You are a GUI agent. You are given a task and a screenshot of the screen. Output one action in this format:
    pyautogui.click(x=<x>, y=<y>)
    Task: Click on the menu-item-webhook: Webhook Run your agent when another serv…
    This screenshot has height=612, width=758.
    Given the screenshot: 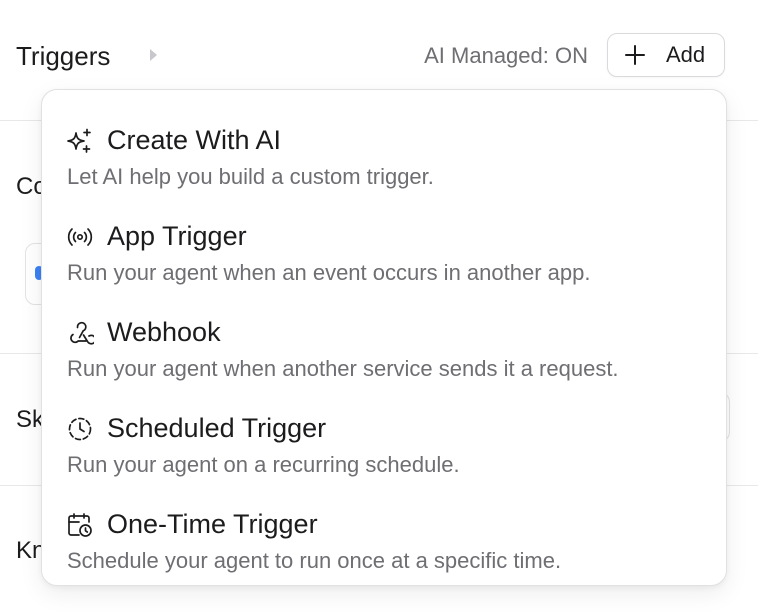 What is the action you would take?
    pyautogui.click(x=384, y=340)
    